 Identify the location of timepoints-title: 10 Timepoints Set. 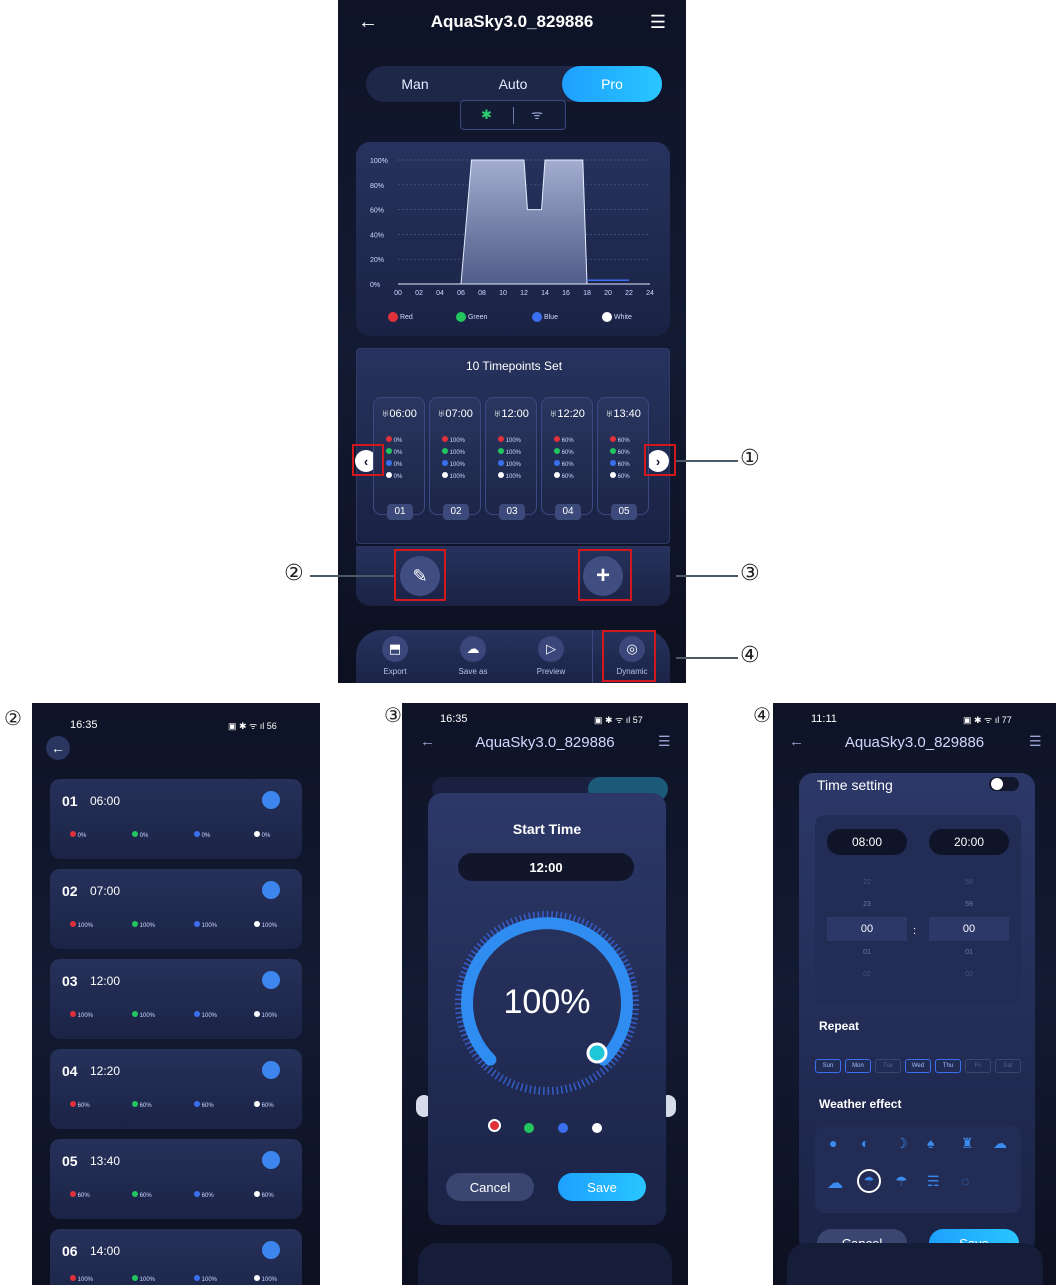
(514, 366).